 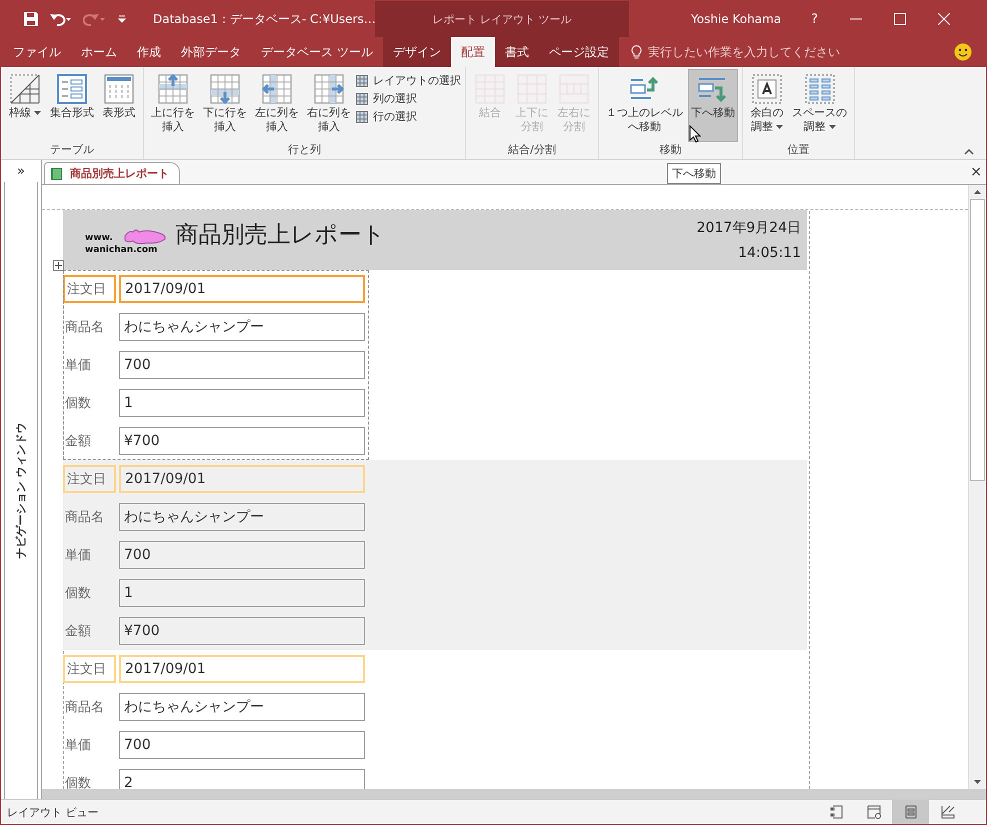 I want to click on tell-me-field: 実行したい作業を入力してください, so click(x=778, y=52).